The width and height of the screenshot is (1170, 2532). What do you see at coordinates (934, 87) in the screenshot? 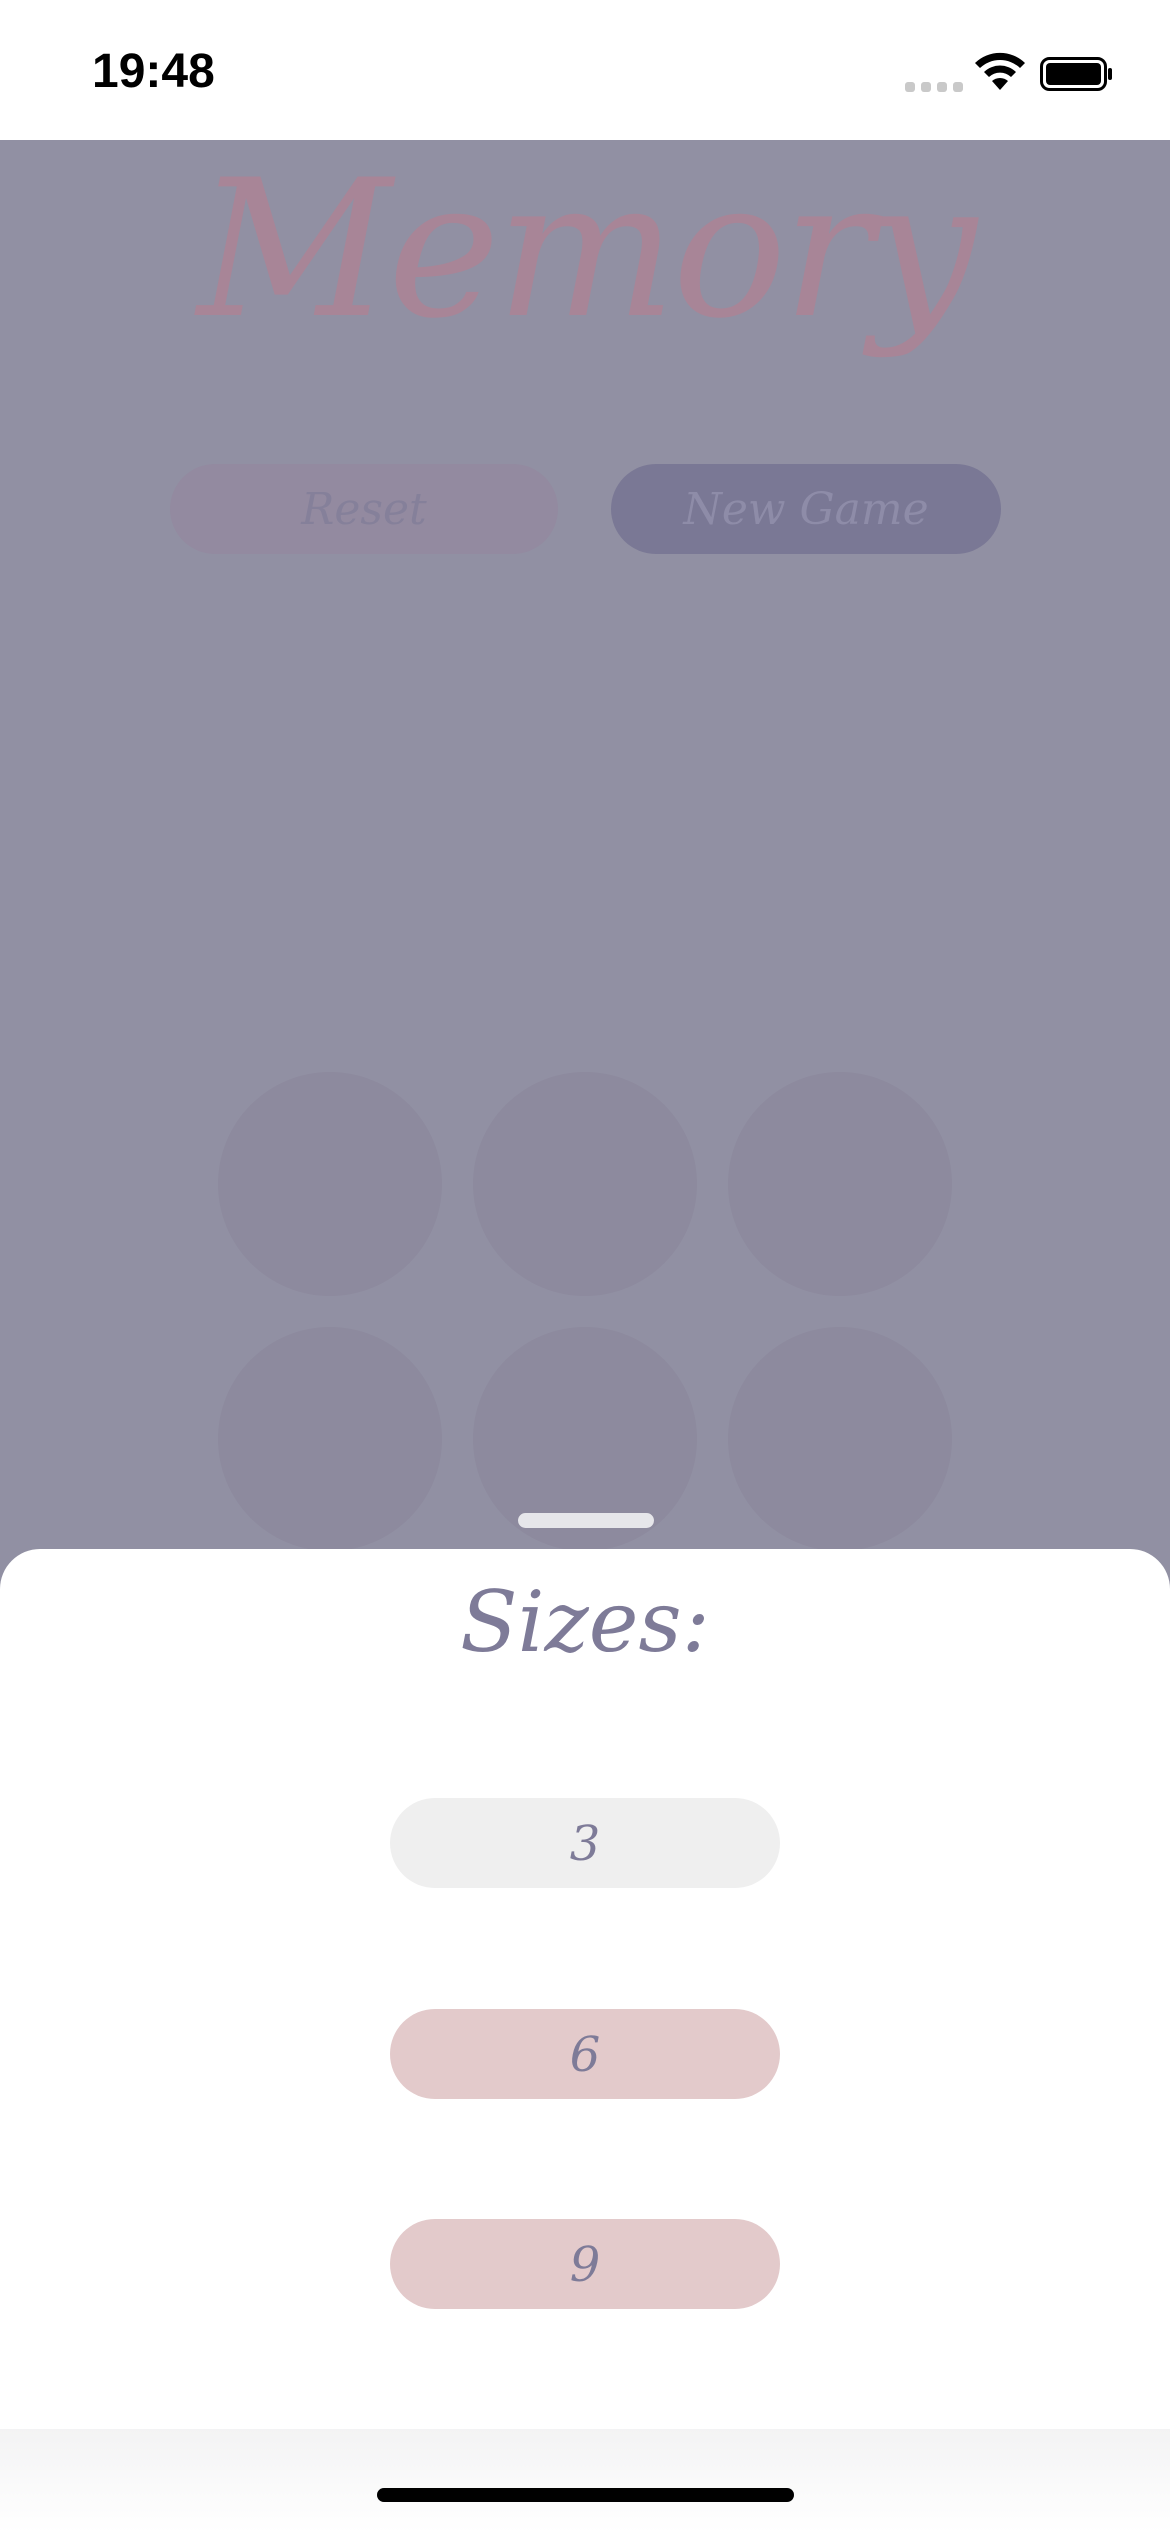
I see `cellular-signal-icon` at bounding box center [934, 87].